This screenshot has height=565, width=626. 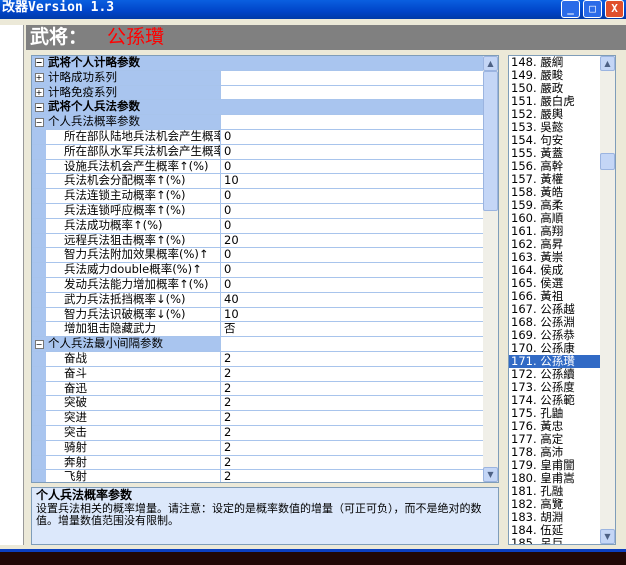 I want to click on property-row: 远程兵法狙击概率↑(%) 20, so click(x=258, y=241).